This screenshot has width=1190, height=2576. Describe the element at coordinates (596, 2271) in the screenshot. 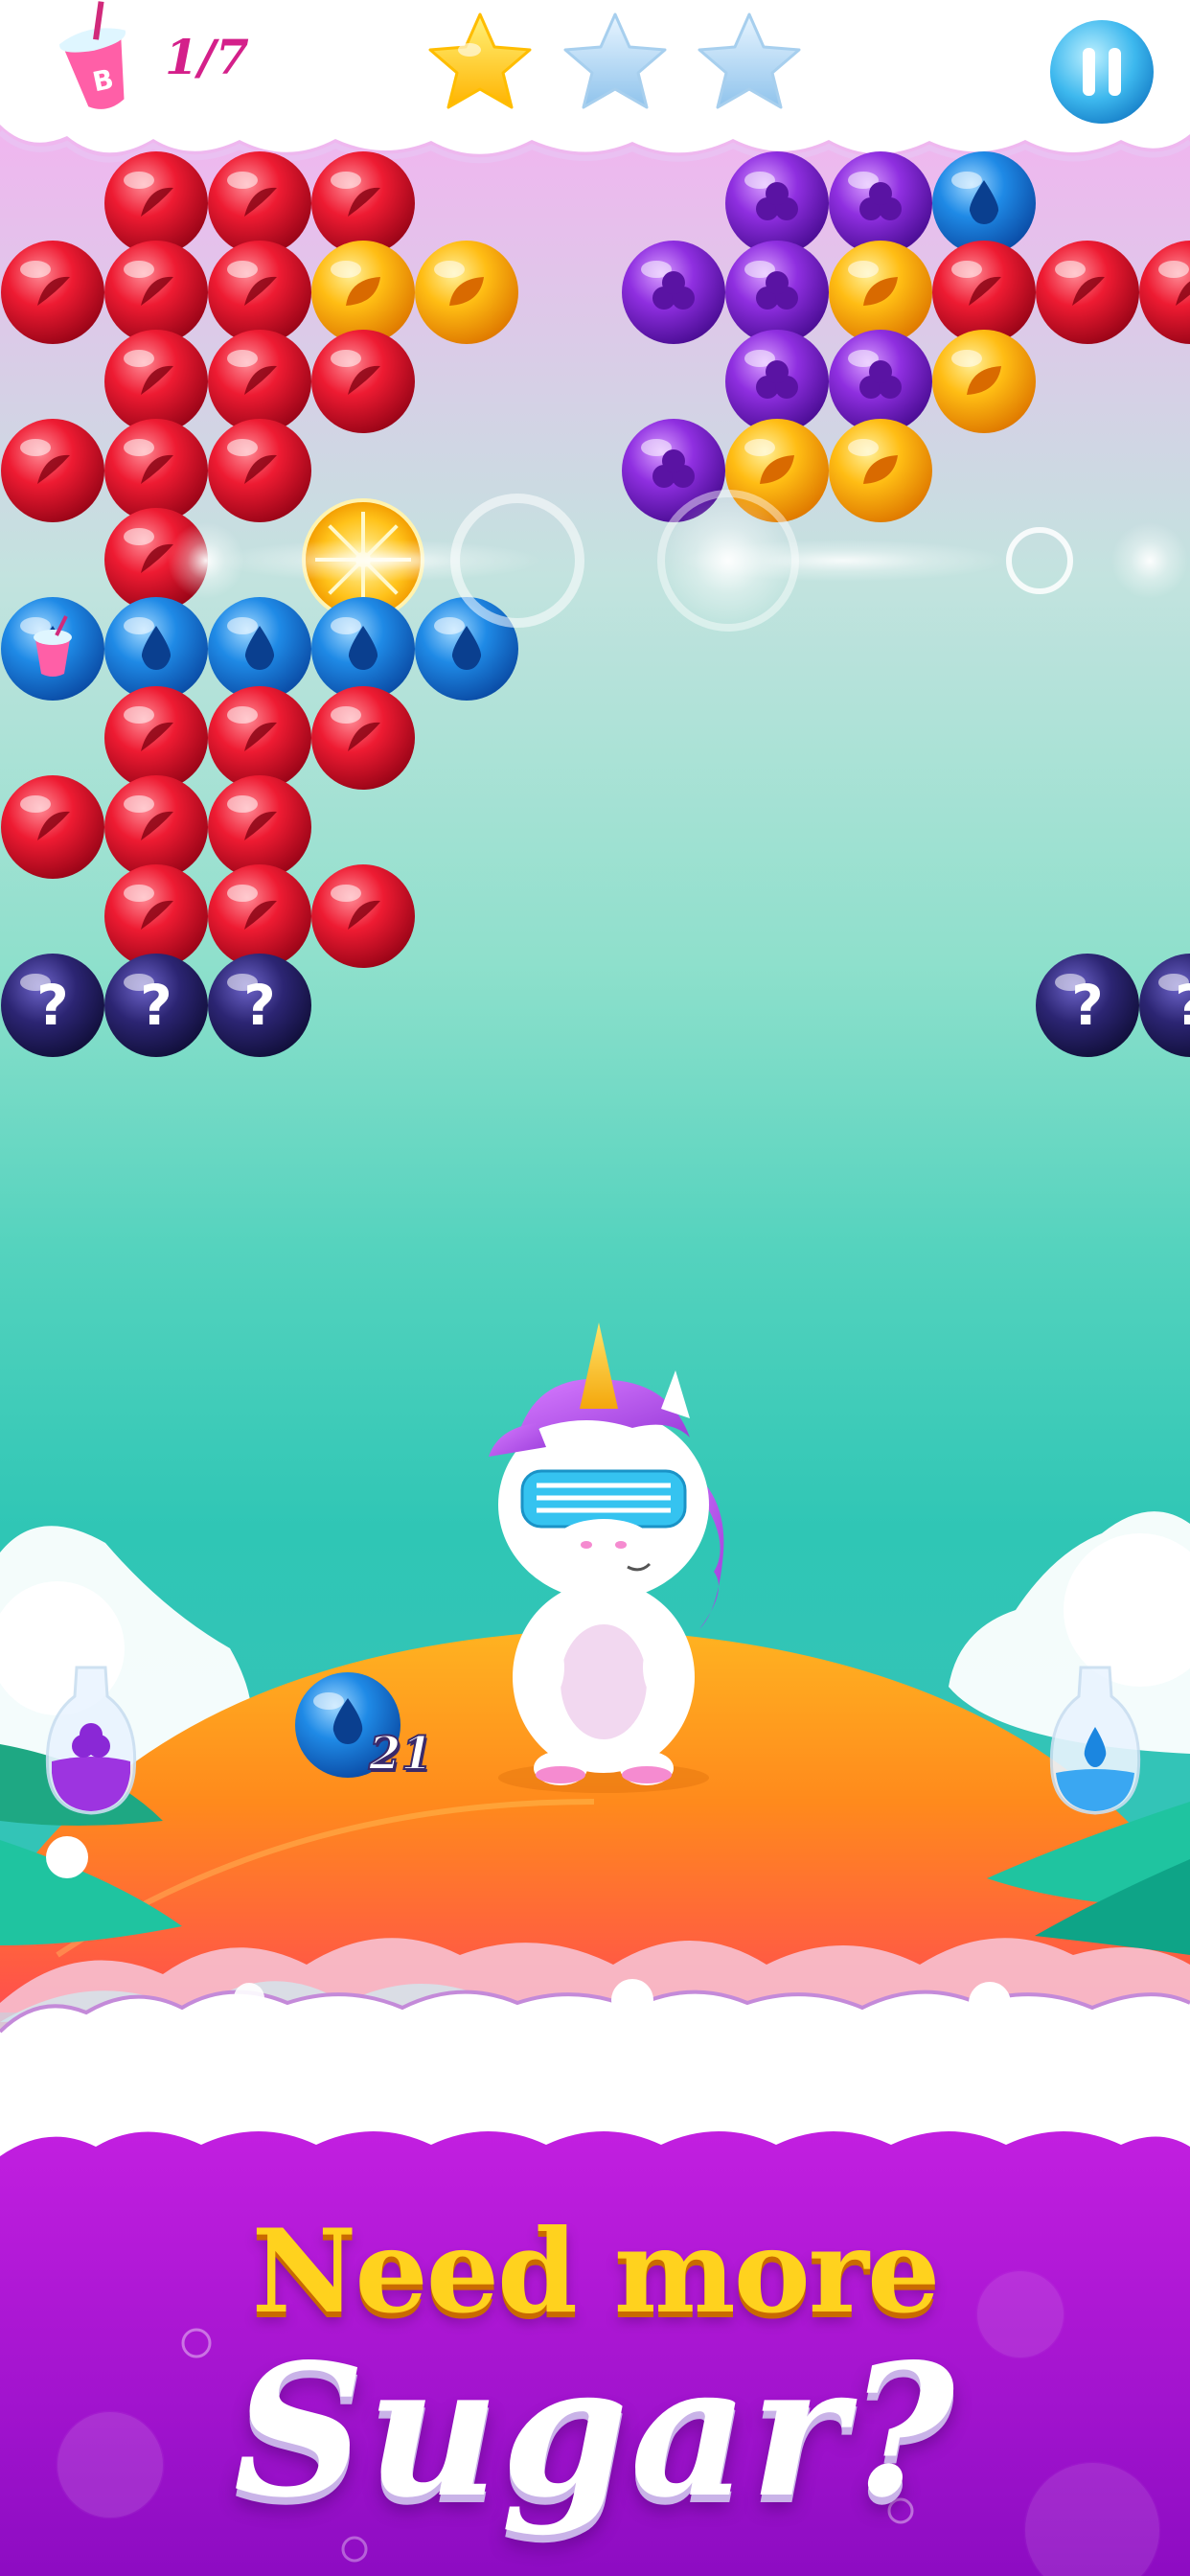

I see `promo-headline-line1: Need more` at that location.